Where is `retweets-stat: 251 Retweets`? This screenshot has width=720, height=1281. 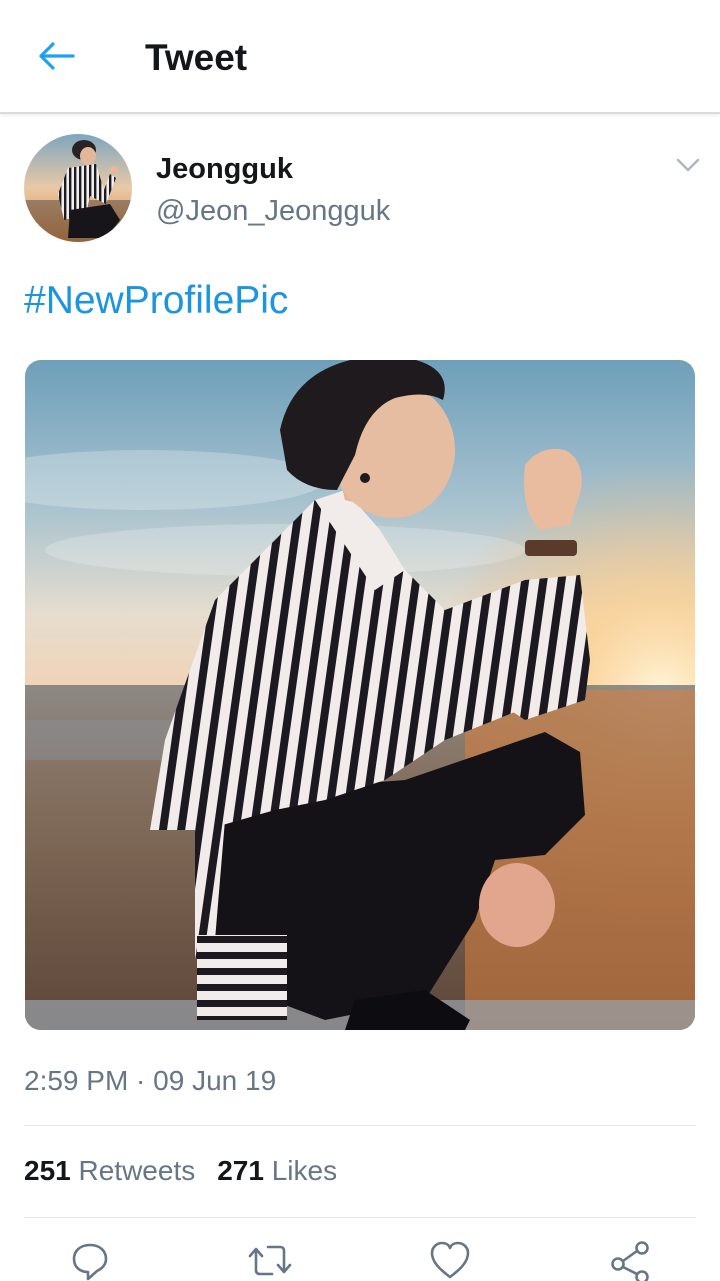 retweets-stat: 251 Retweets is located at coordinates (109, 1170).